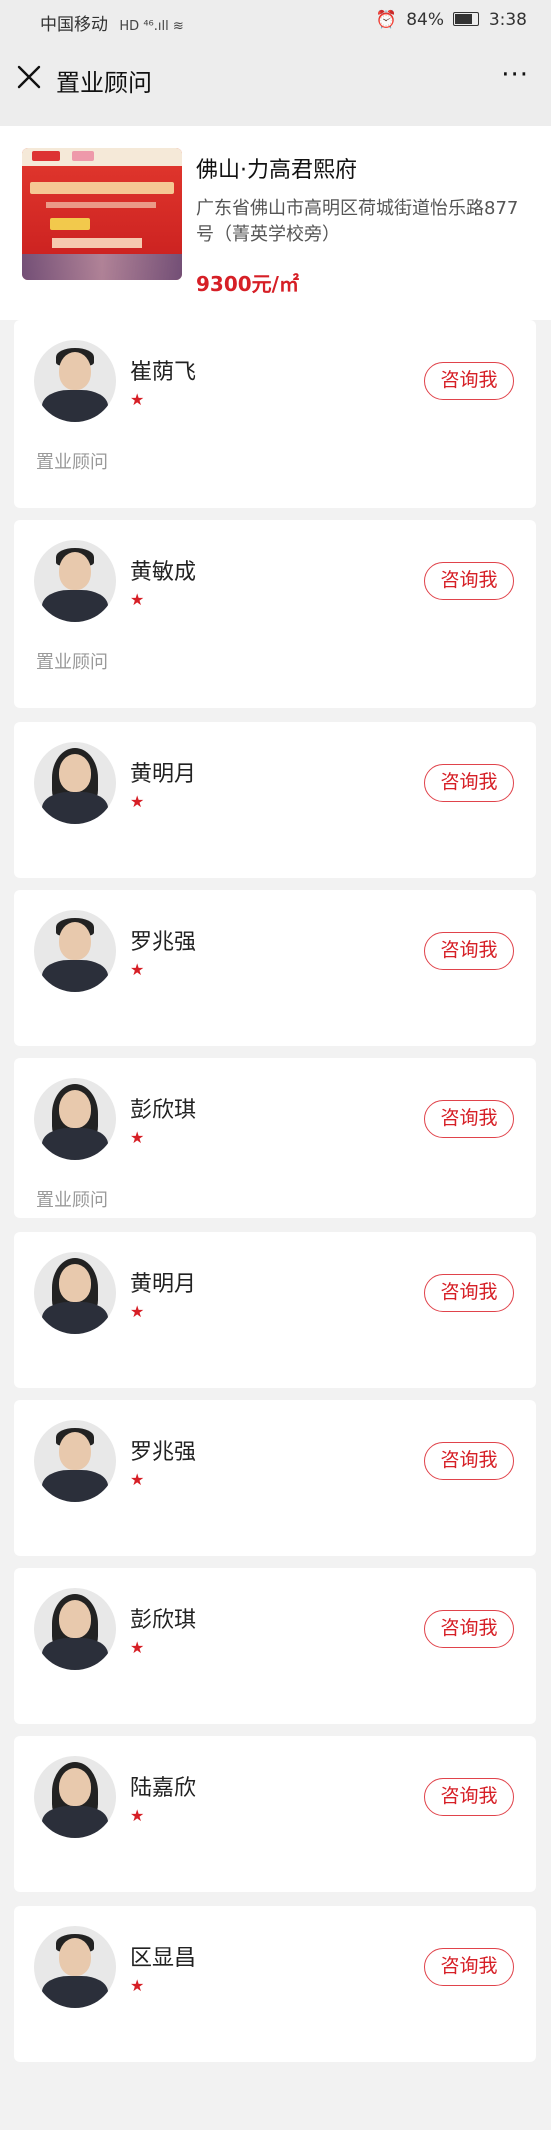  I want to click on more-icon: ···, so click(515, 75).